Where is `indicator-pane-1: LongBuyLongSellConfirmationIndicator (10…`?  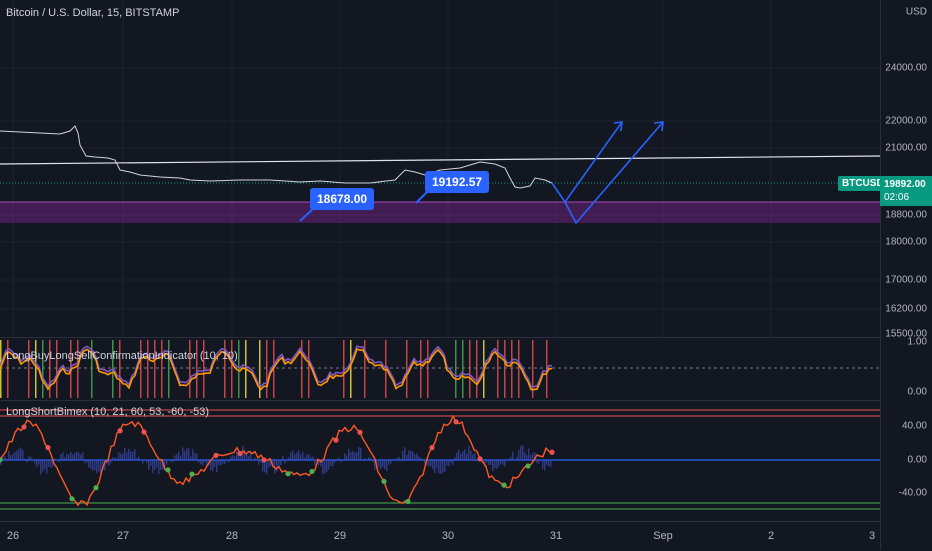
indicator-pane-1: LongBuyLongSellConfirmationIndicator (10… is located at coordinates (440, 369).